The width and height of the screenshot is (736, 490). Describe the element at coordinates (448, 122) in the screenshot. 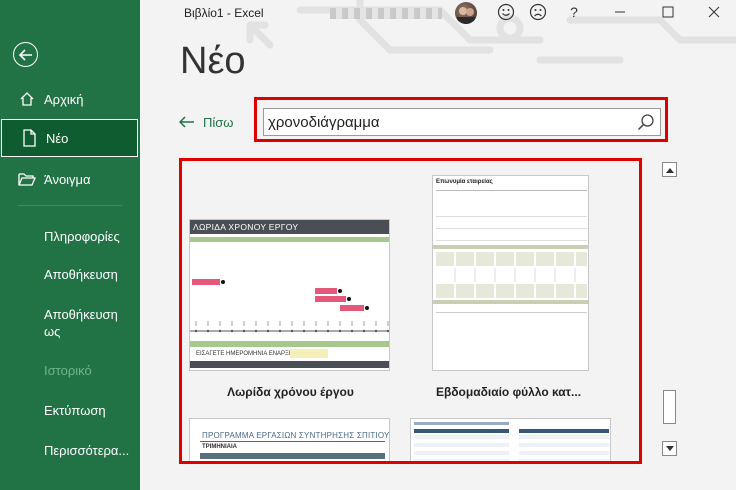

I see `search-input` at that location.